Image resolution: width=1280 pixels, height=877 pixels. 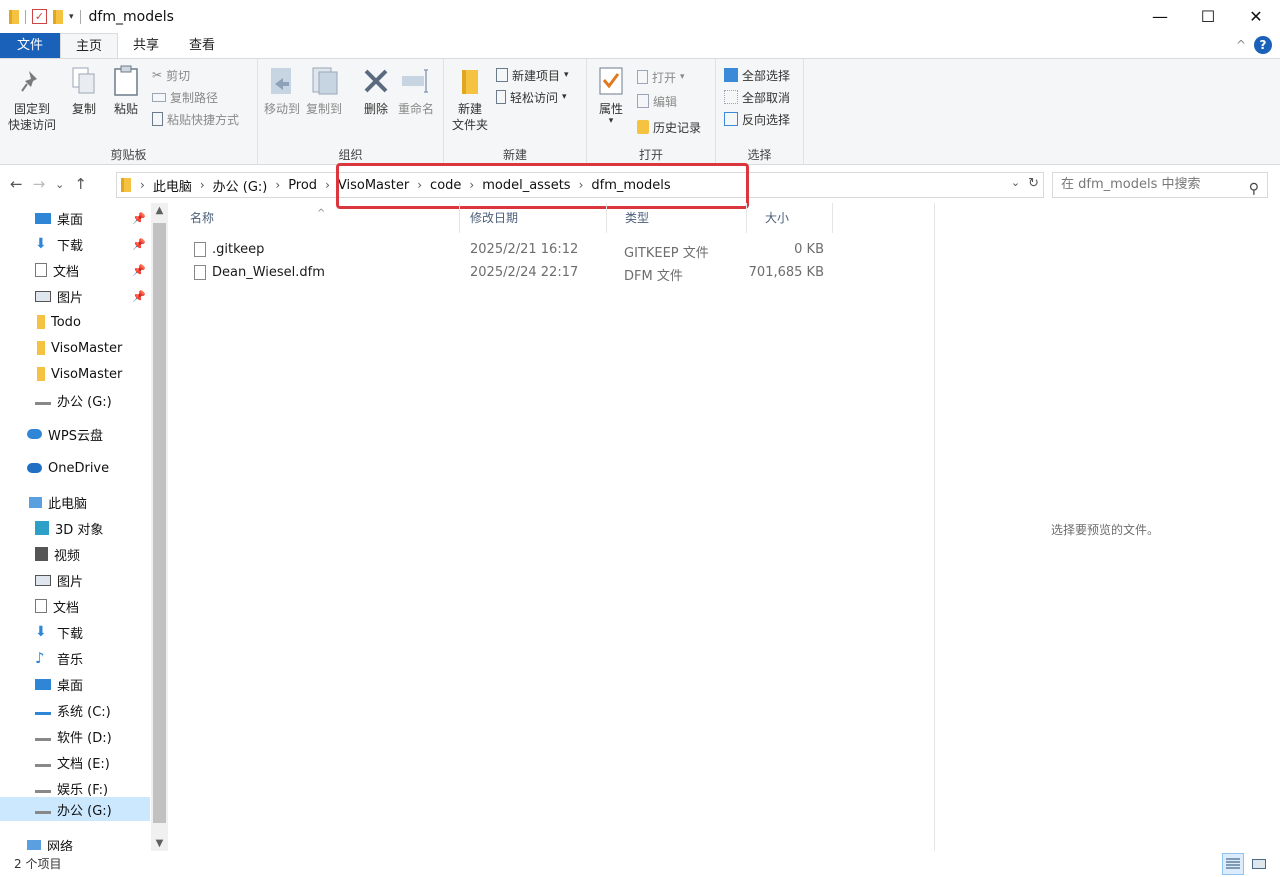 What do you see at coordinates (171, 75) in the screenshot?
I see `cut-button: ✂ 剪切` at bounding box center [171, 75].